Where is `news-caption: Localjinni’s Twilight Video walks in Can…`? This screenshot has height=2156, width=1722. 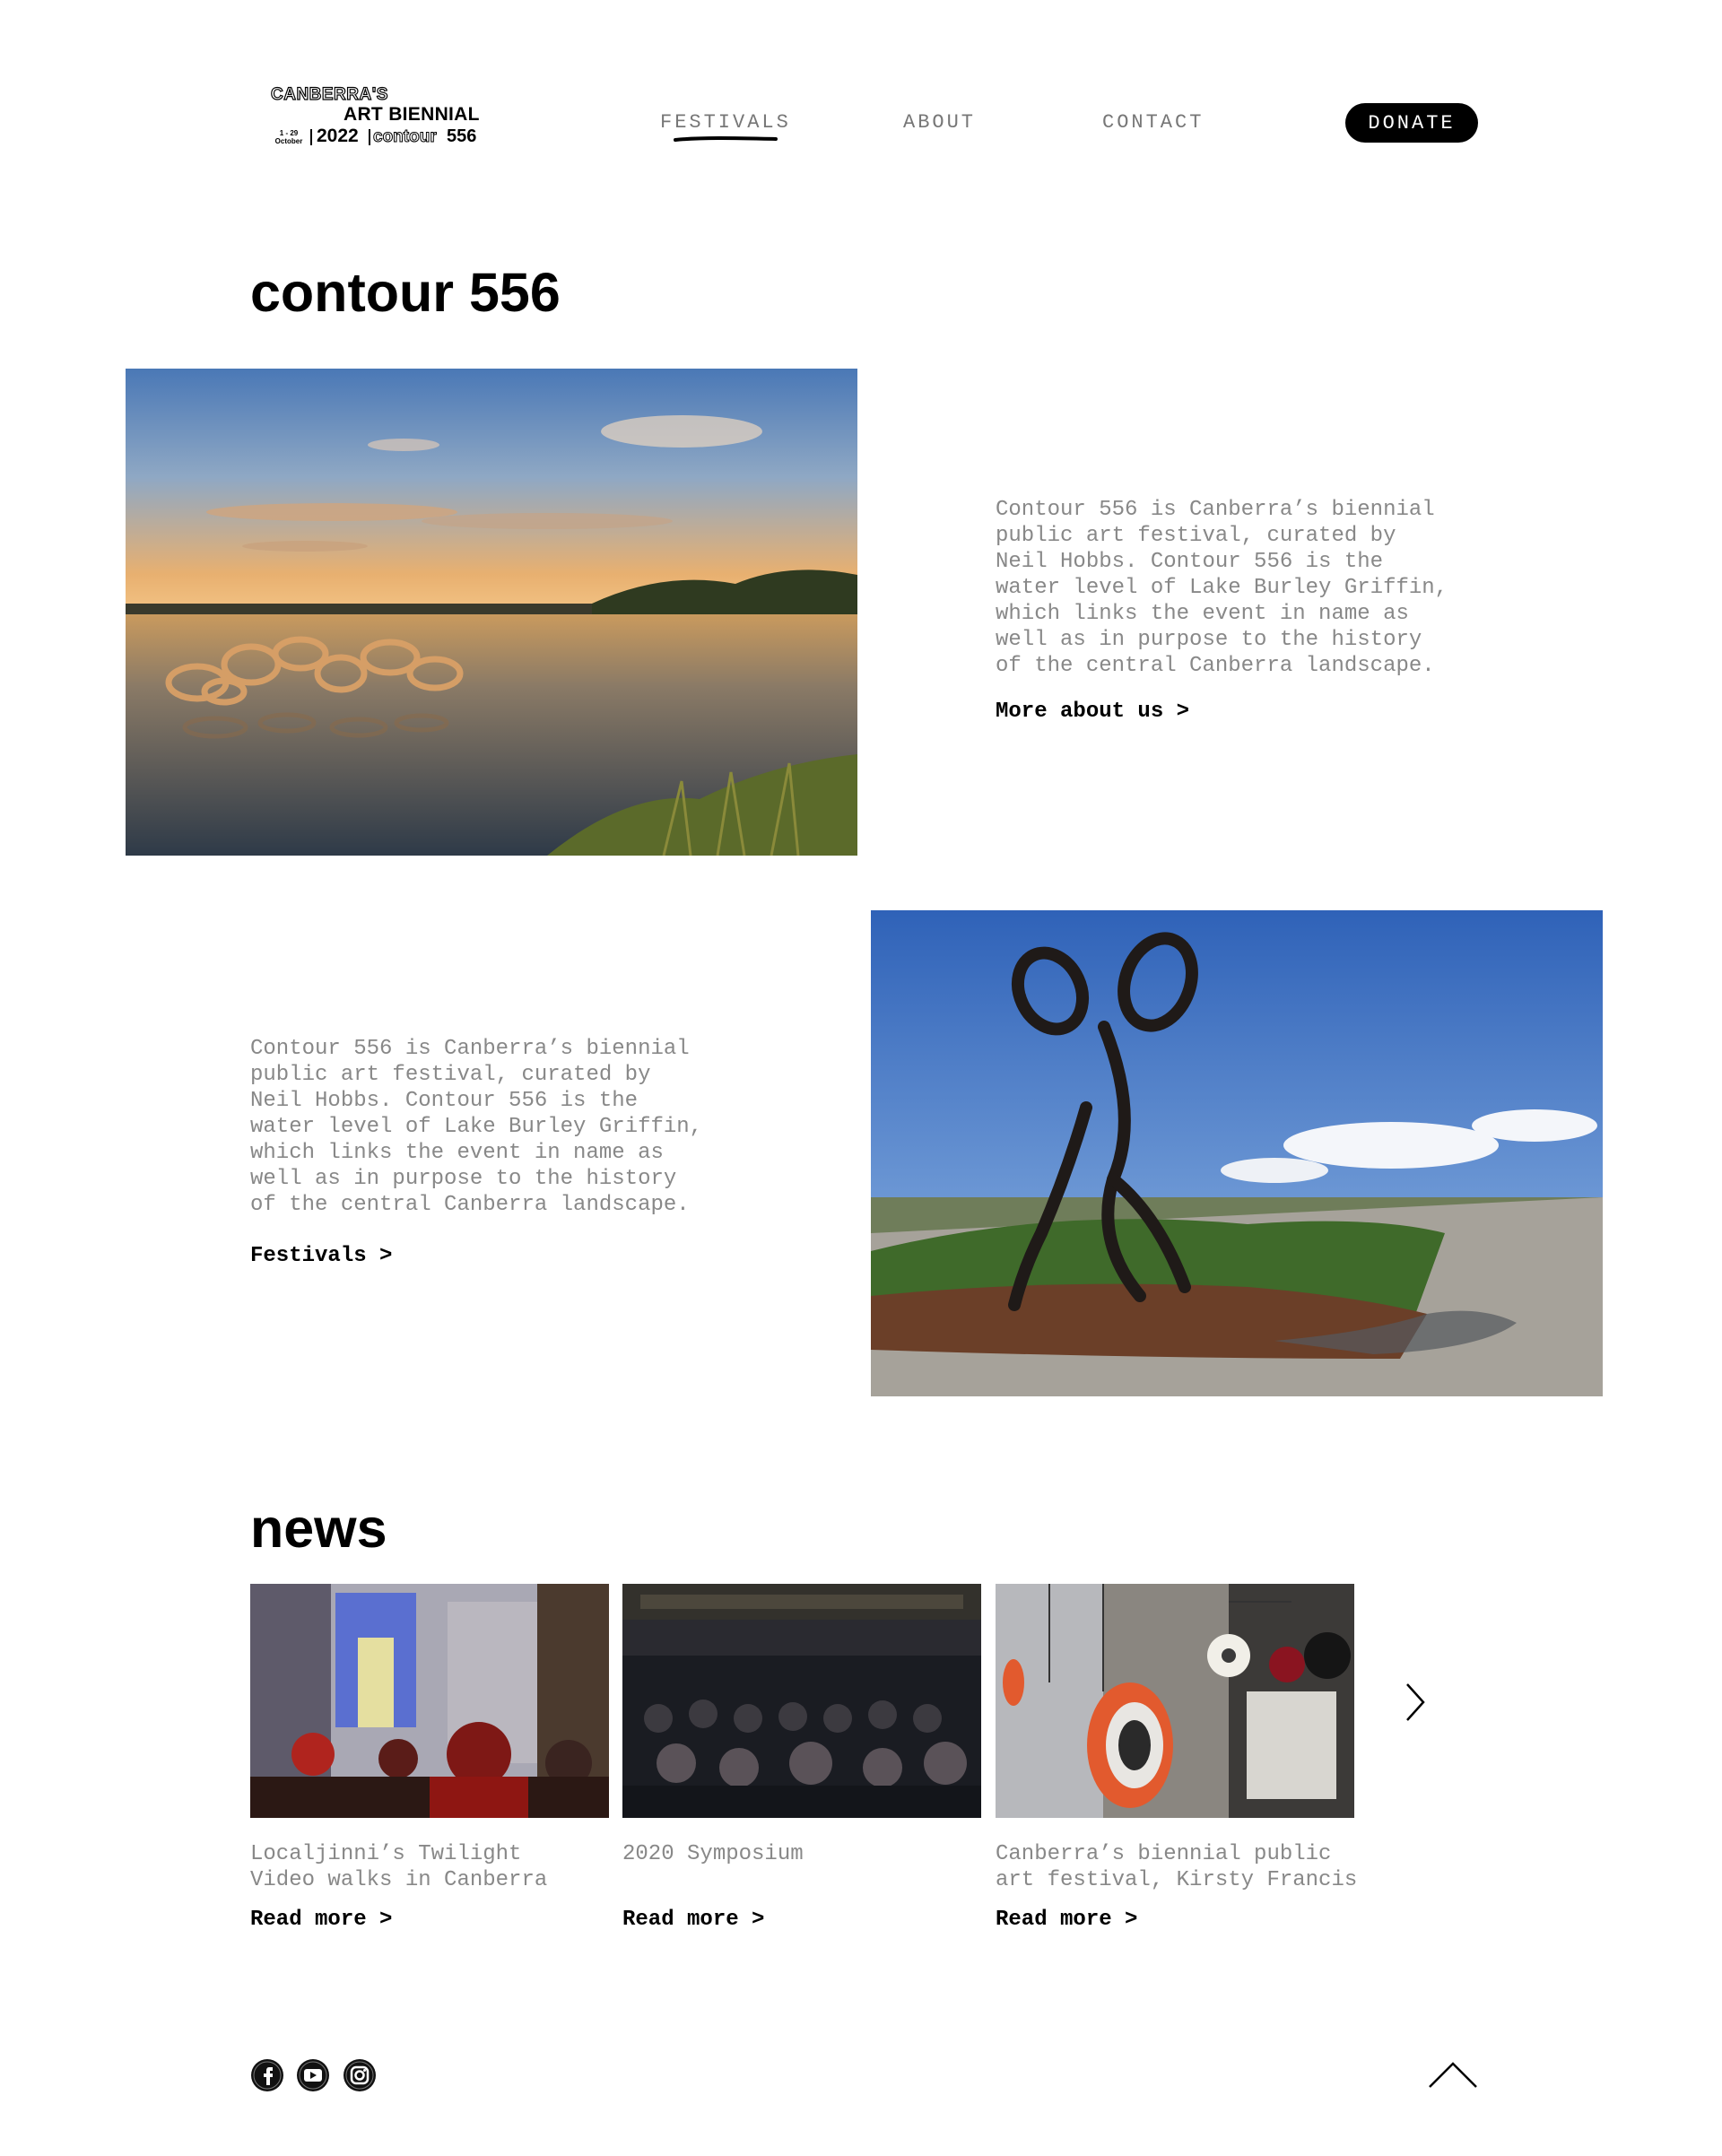
news-caption: Localjinni’s Twilight Video walks in Can… is located at coordinates (399, 1867).